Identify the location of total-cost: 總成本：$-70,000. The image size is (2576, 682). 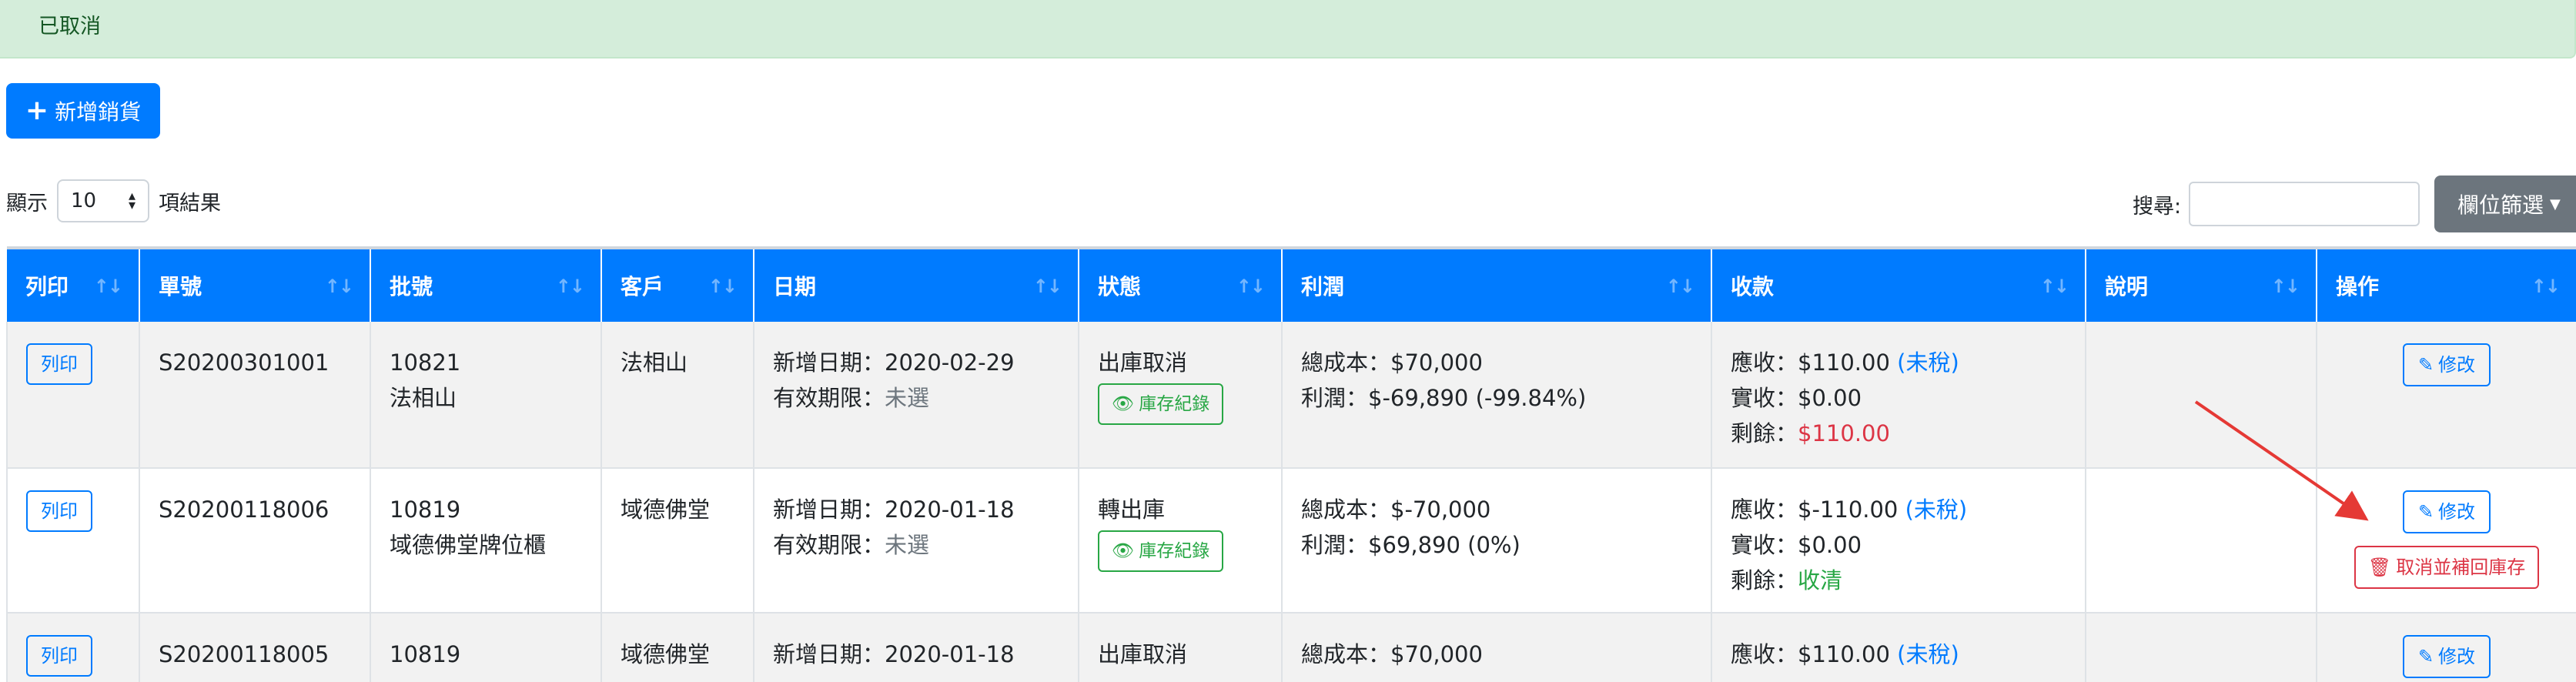
(1396, 509).